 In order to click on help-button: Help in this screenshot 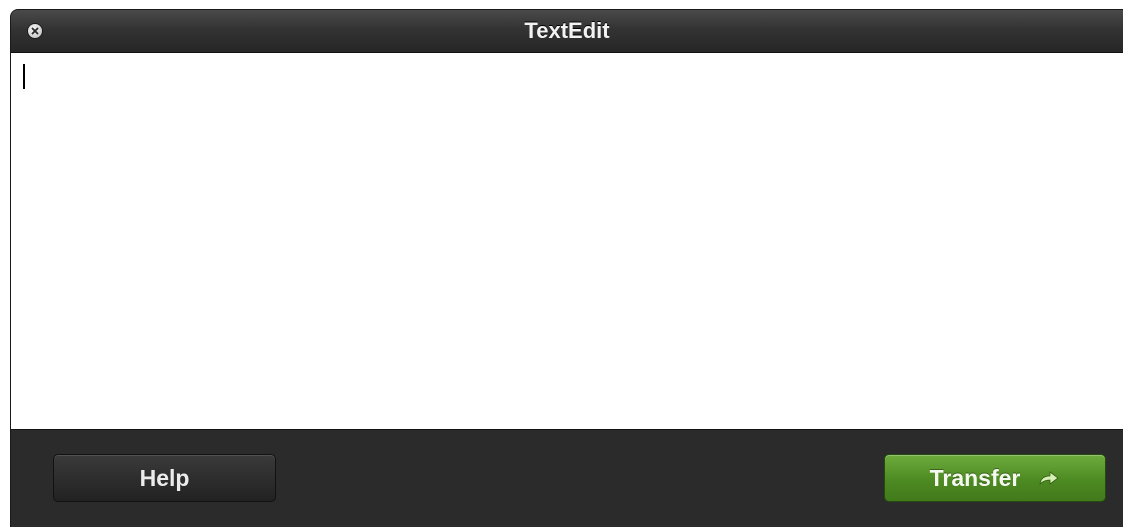, I will do `click(164, 478)`.